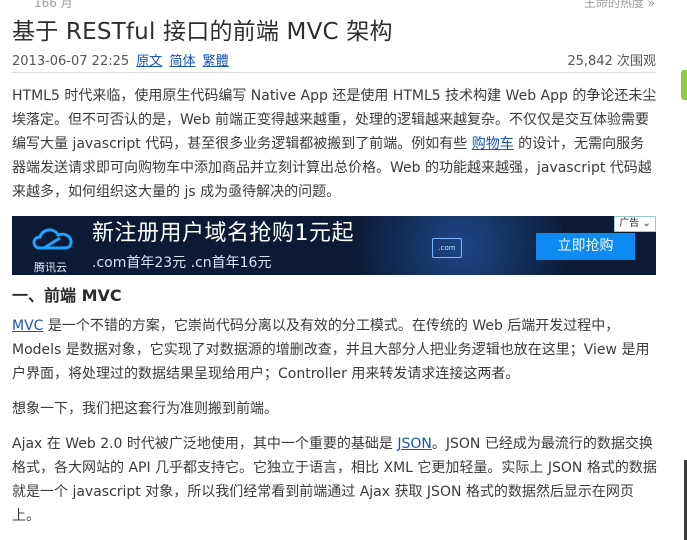 This screenshot has height=540, width=687. I want to click on article-meta: 2013-06-07 22:25 原文 简体 繁體 25,842 次围观, so click(334, 61).